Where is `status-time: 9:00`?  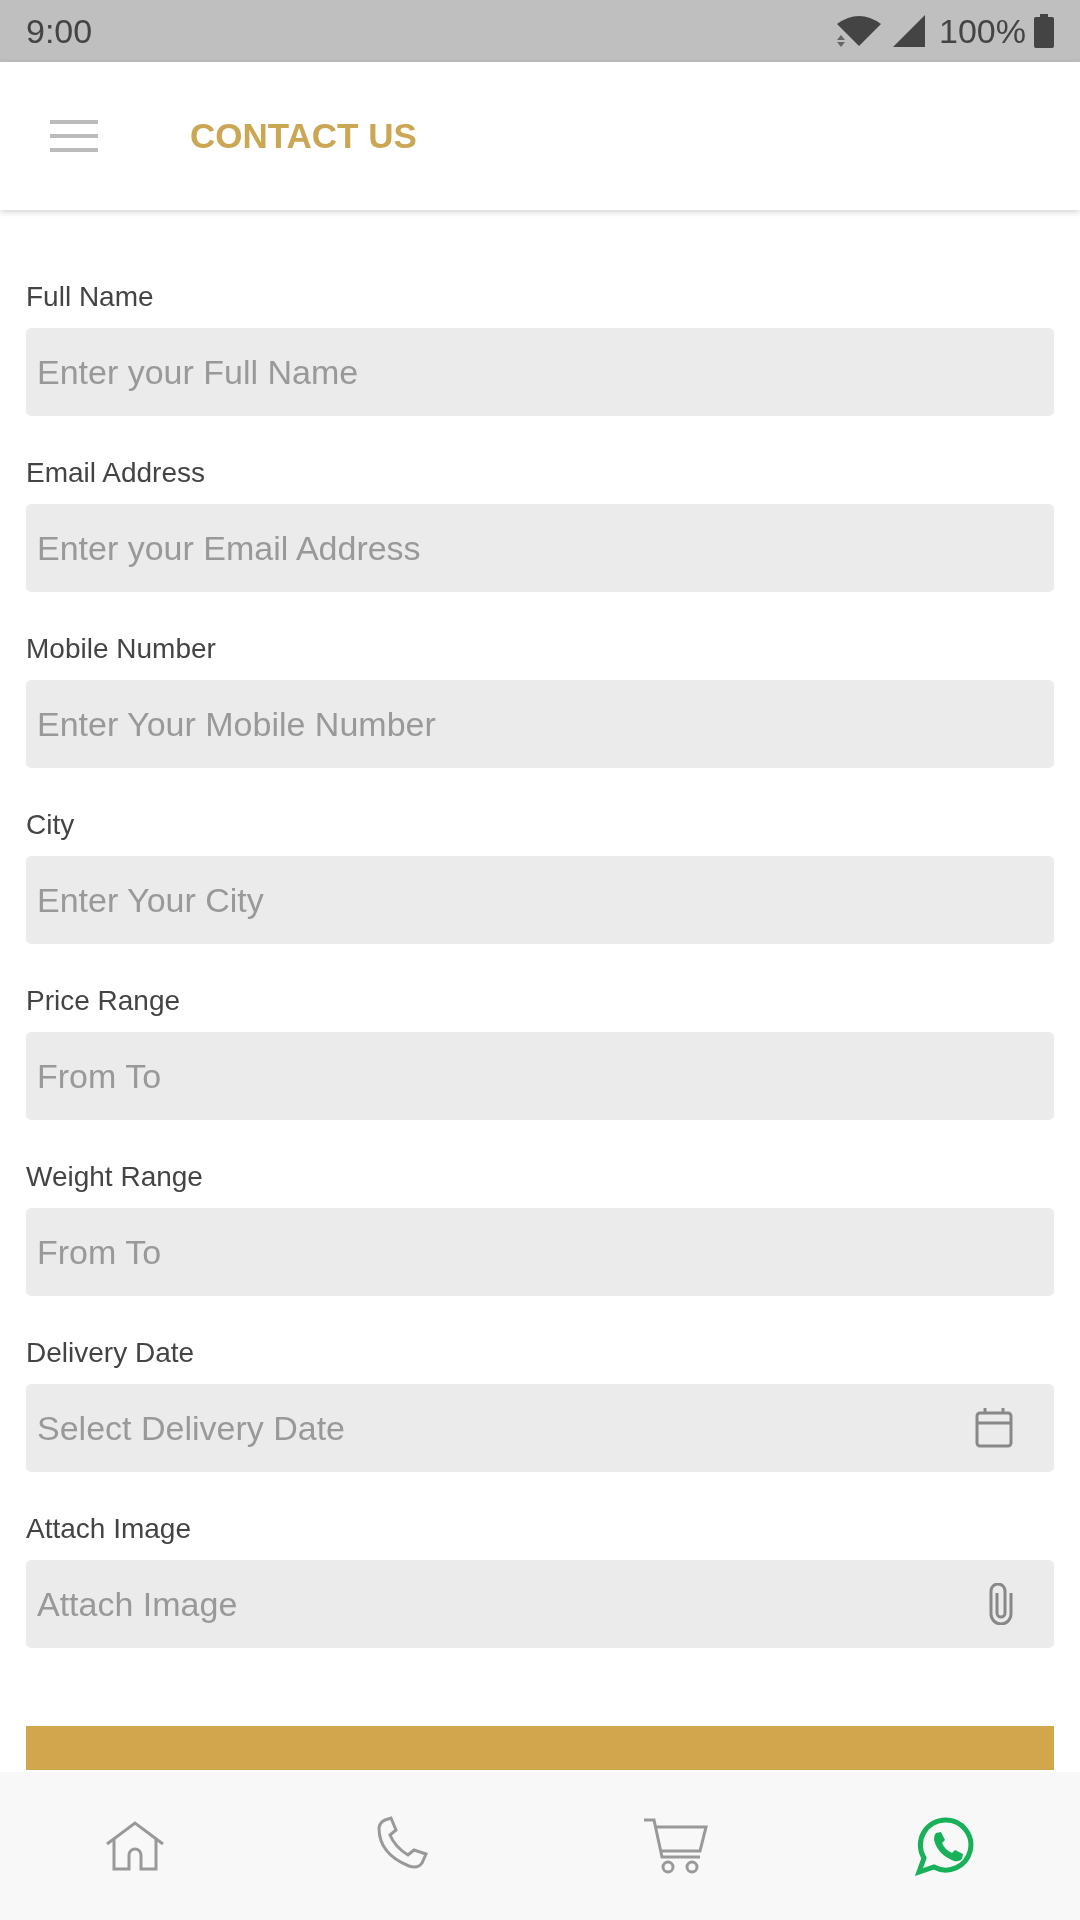
status-time: 9:00 is located at coordinates (59, 31).